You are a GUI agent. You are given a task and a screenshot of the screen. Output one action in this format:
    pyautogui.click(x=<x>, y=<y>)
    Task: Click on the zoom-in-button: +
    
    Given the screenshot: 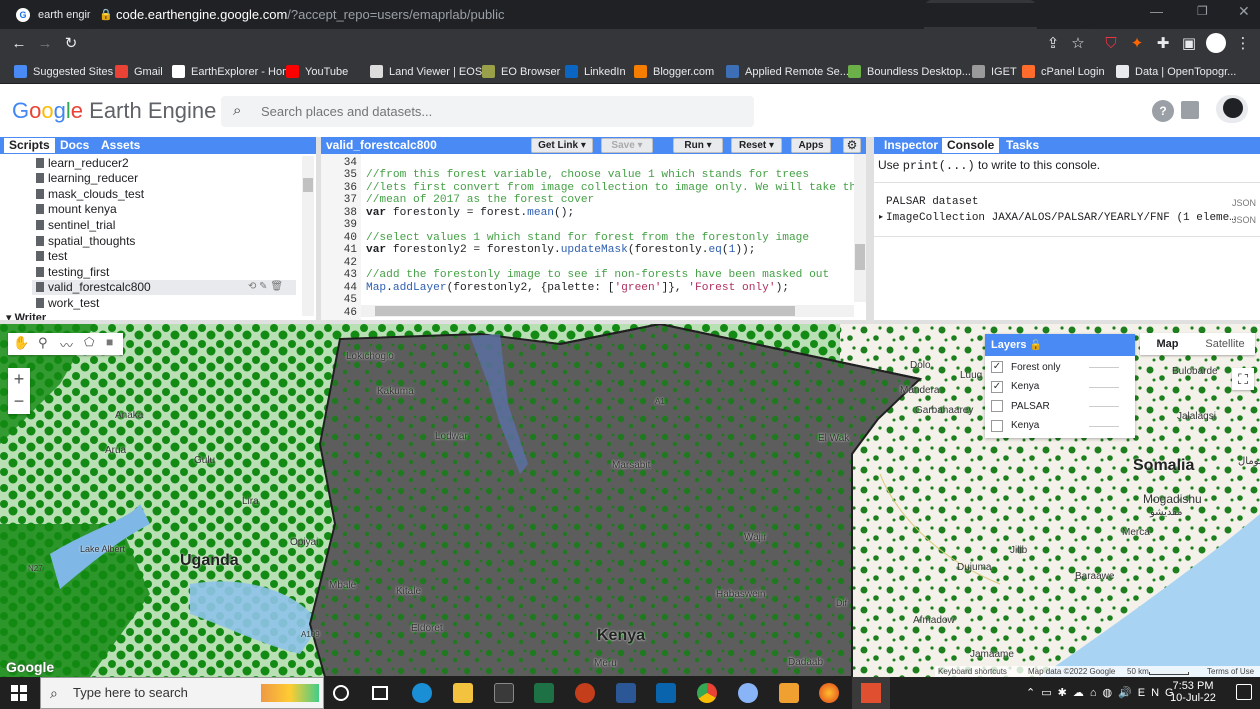 What is the action you would take?
    pyautogui.click(x=19, y=379)
    